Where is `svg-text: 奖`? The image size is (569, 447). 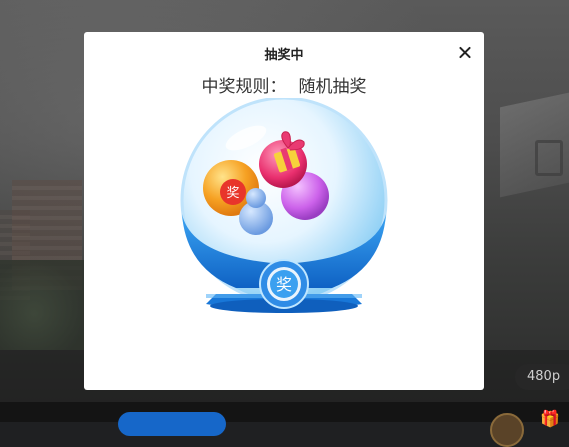 svg-text: 奖 is located at coordinates (232, 193).